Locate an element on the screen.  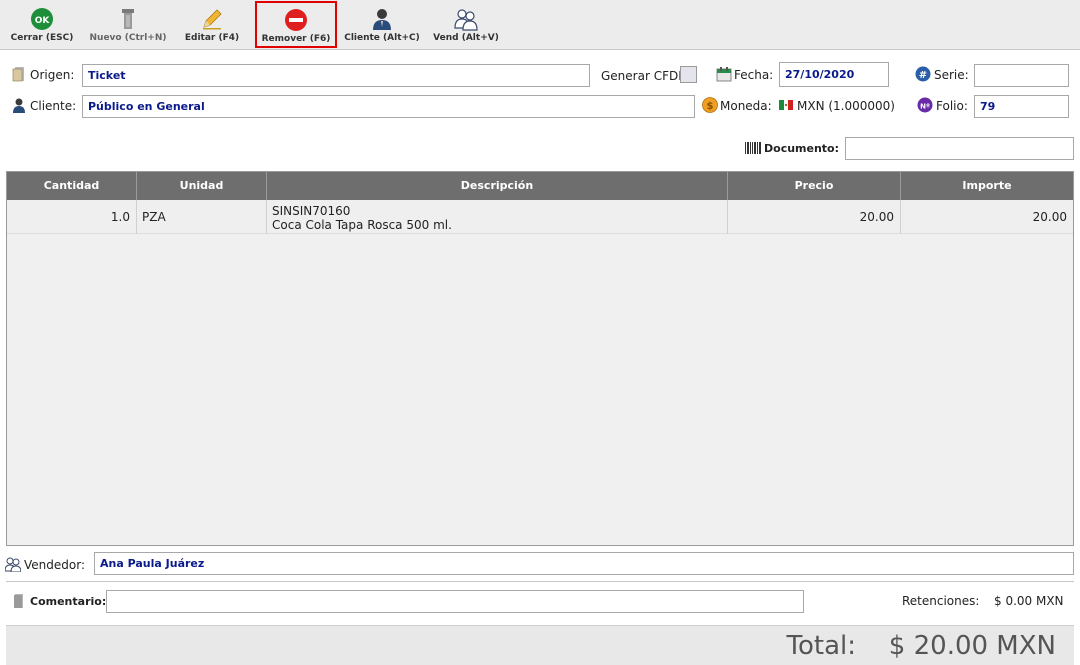
client-icon is located at coordinates (382, 19).